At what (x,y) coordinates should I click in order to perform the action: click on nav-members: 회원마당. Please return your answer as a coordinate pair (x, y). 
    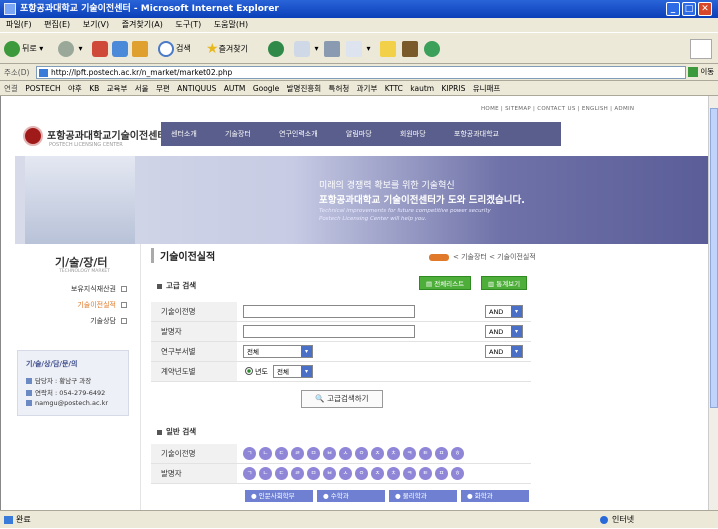
    Looking at the image, I should click on (413, 134).